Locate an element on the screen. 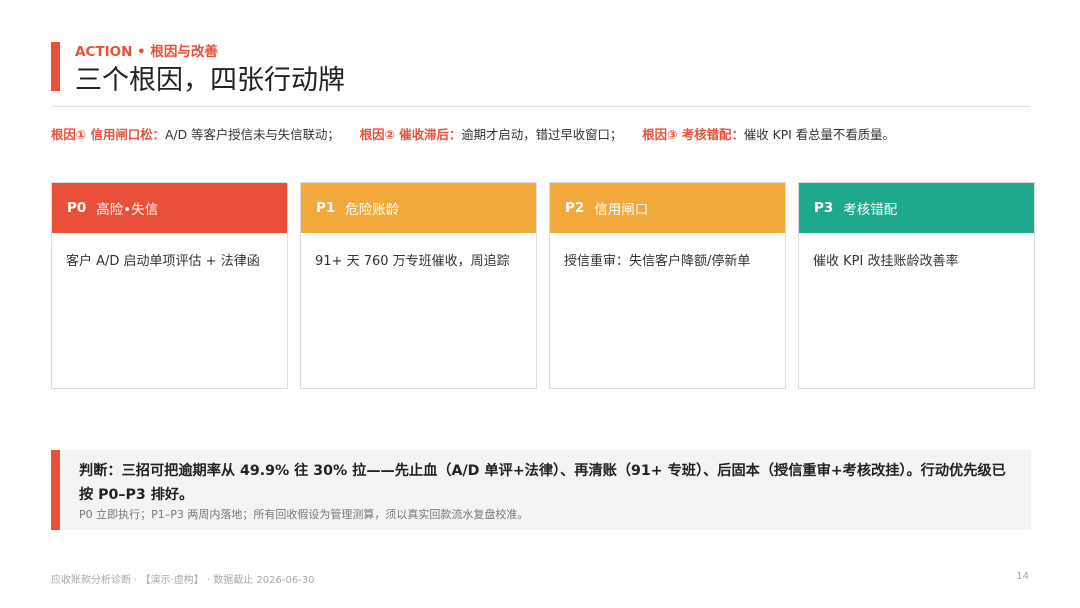 This screenshot has height=608, width=1080. card-header: P3 考核错配 is located at coordinates (916, 208).